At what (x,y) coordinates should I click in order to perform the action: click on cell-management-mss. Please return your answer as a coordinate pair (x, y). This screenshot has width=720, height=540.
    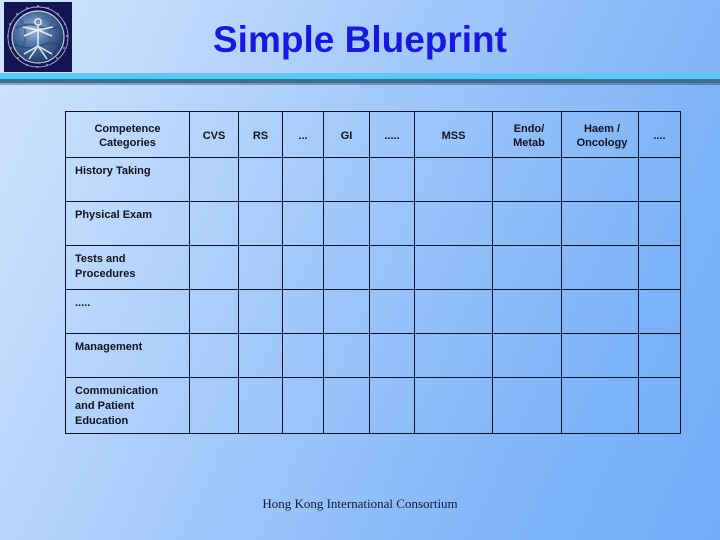
    Looking at the image, I should click on (453, 355).